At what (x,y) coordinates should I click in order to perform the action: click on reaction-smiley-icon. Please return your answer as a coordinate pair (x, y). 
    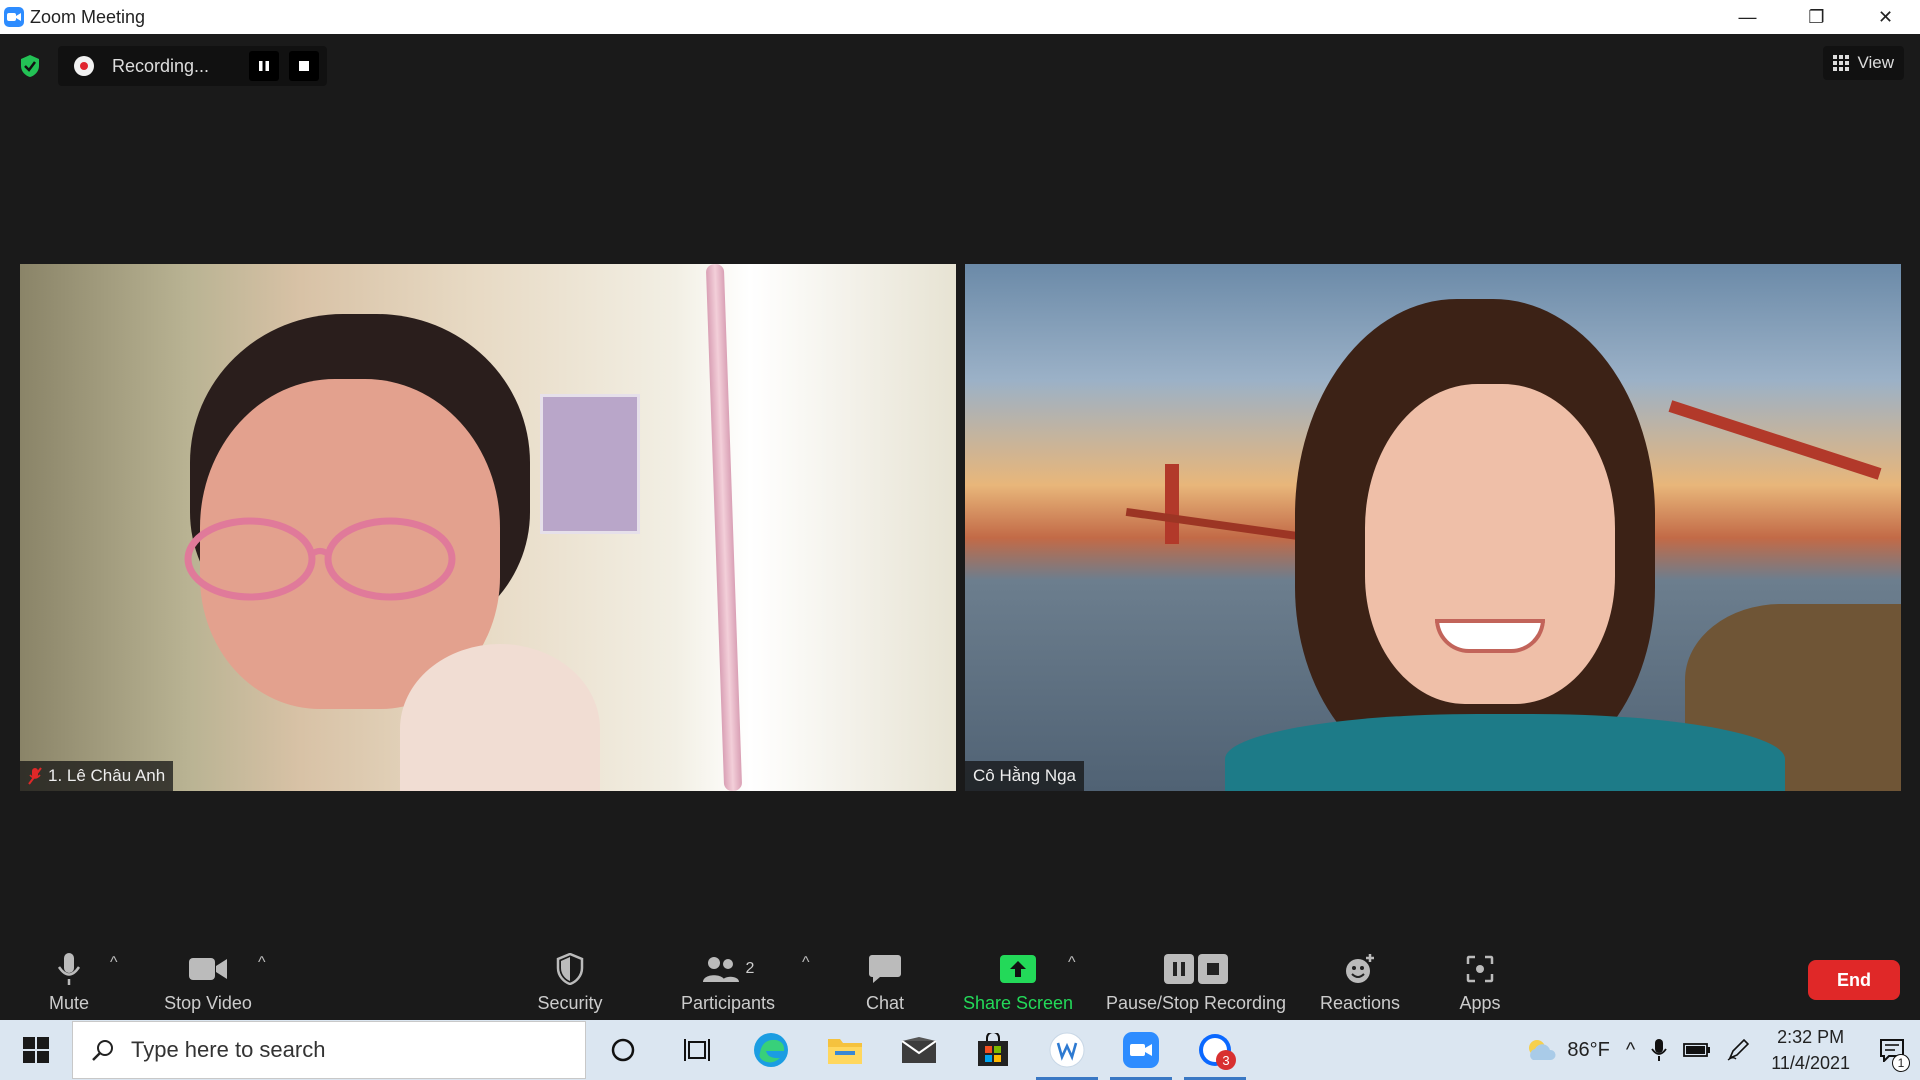
    Looking at the image, I should click on (1360, 968).